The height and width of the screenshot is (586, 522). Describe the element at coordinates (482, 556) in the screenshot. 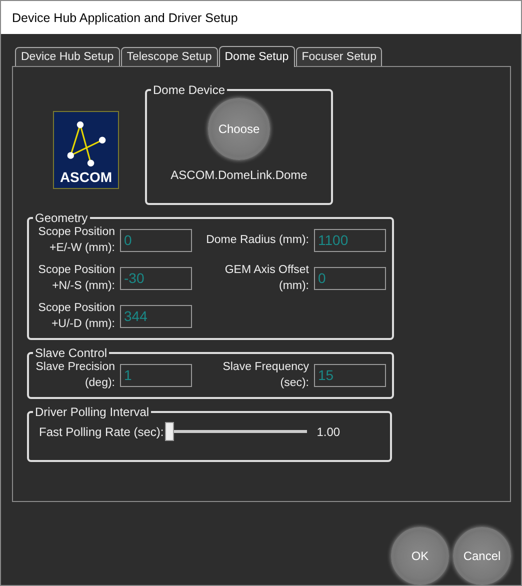

I see `dialog-button: Cancel` at that location.